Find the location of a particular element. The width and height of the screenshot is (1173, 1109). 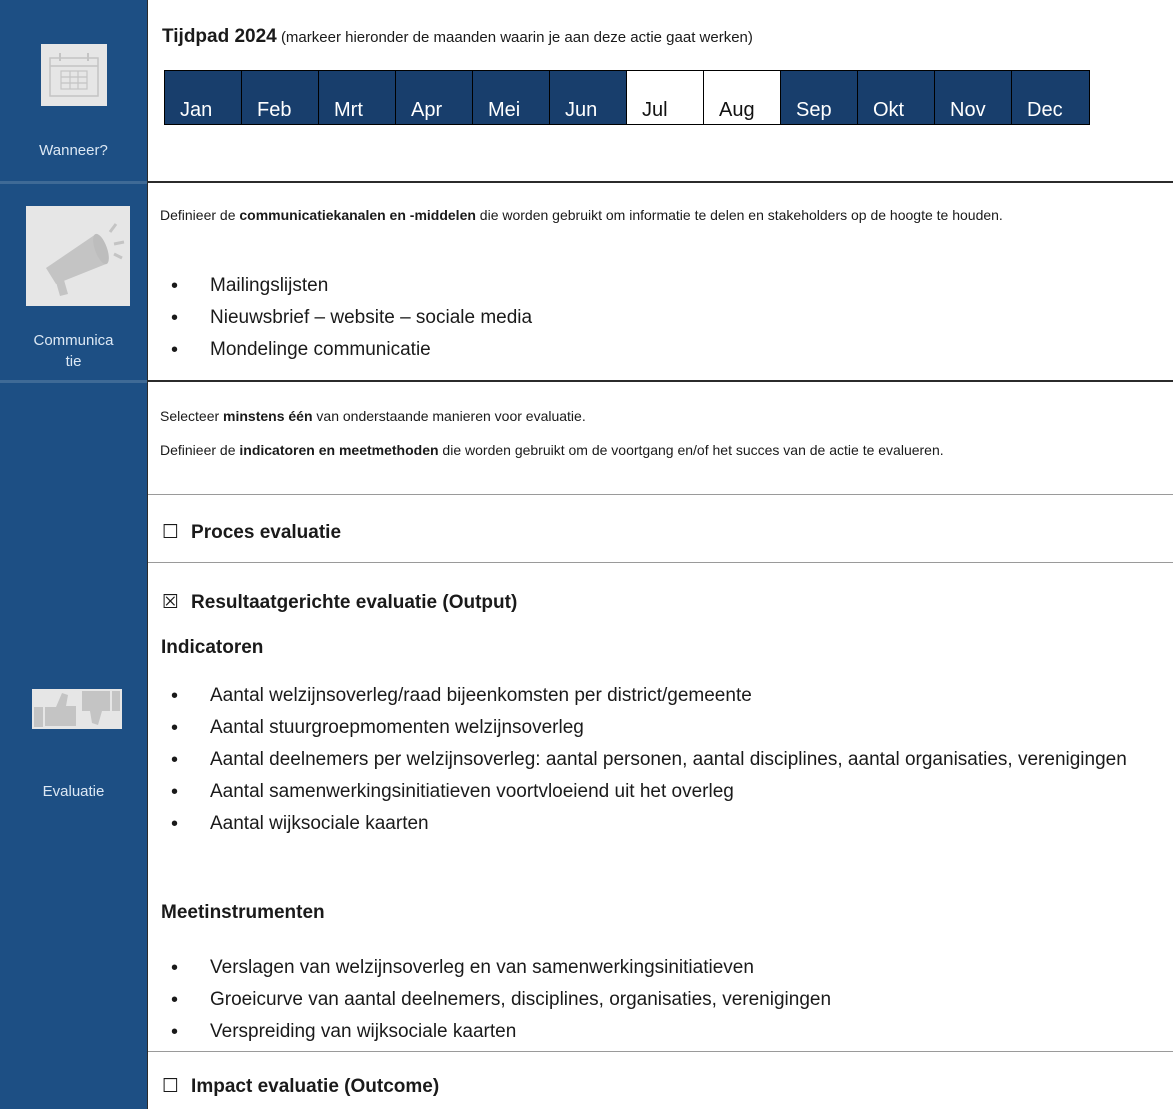

select-text: Selecteer is located at coordinates (192, 416).